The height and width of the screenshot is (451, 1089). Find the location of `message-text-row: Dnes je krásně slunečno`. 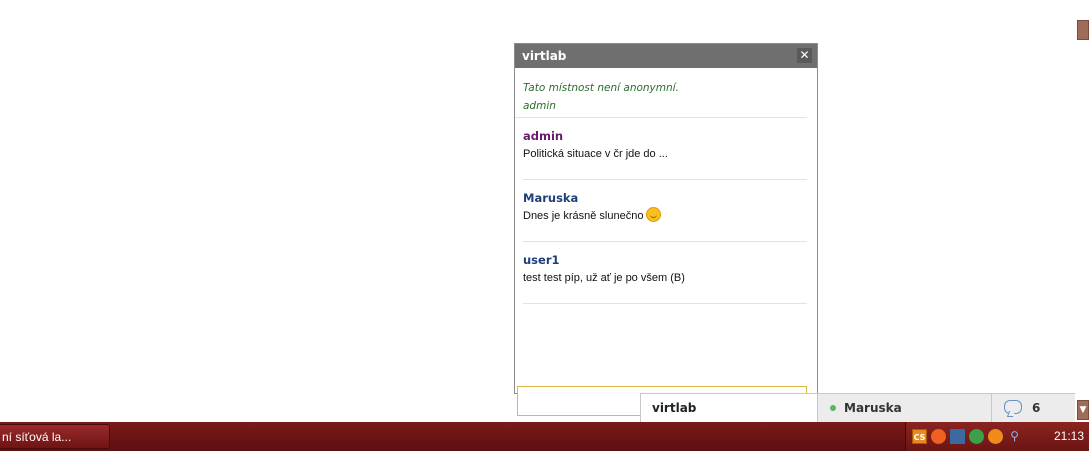

message-text-row: Dnes je krásně slunečno is located at coordinates (665, 216).